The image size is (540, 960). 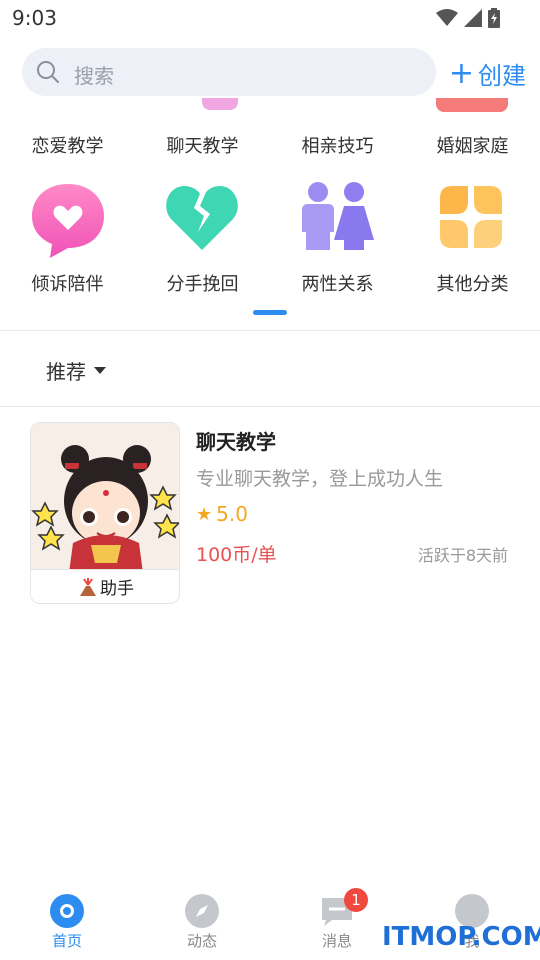 I want to click on category-marriage: 婚姻家庭, so click(x=472, y=145).